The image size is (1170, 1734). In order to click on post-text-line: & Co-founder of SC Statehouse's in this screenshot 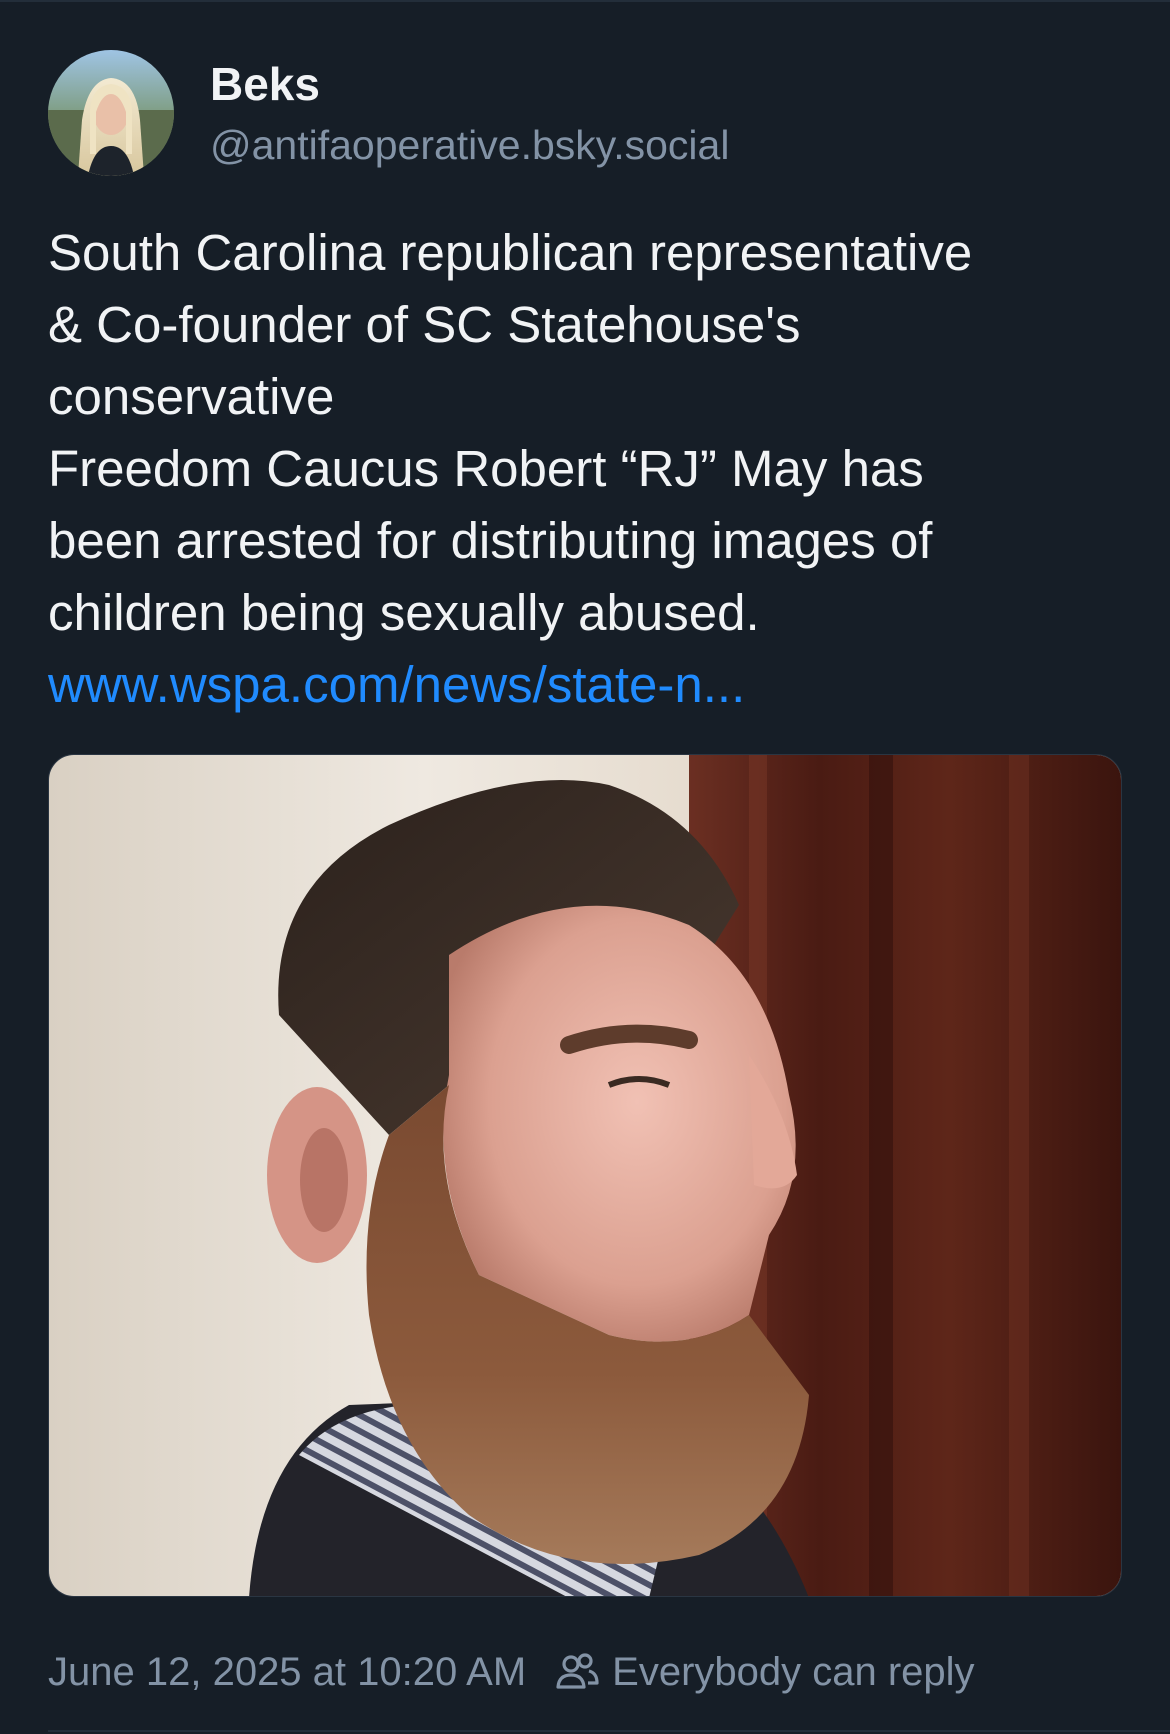, I will do `click(424, 324)`.